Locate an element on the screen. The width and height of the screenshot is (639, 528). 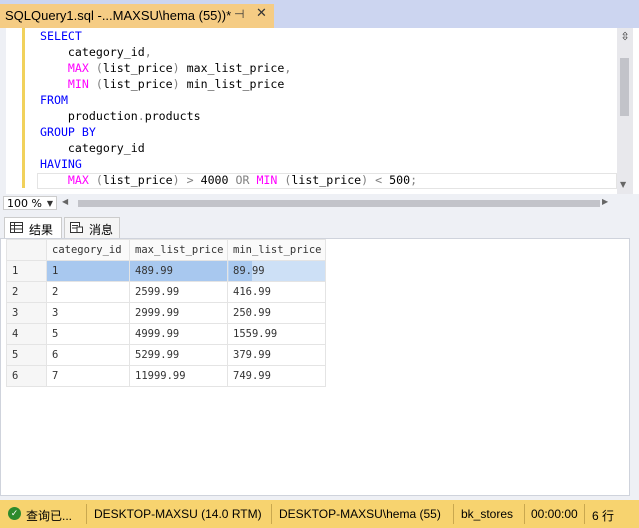
zoom-value: 100 % is located at coordinates (24, 203).